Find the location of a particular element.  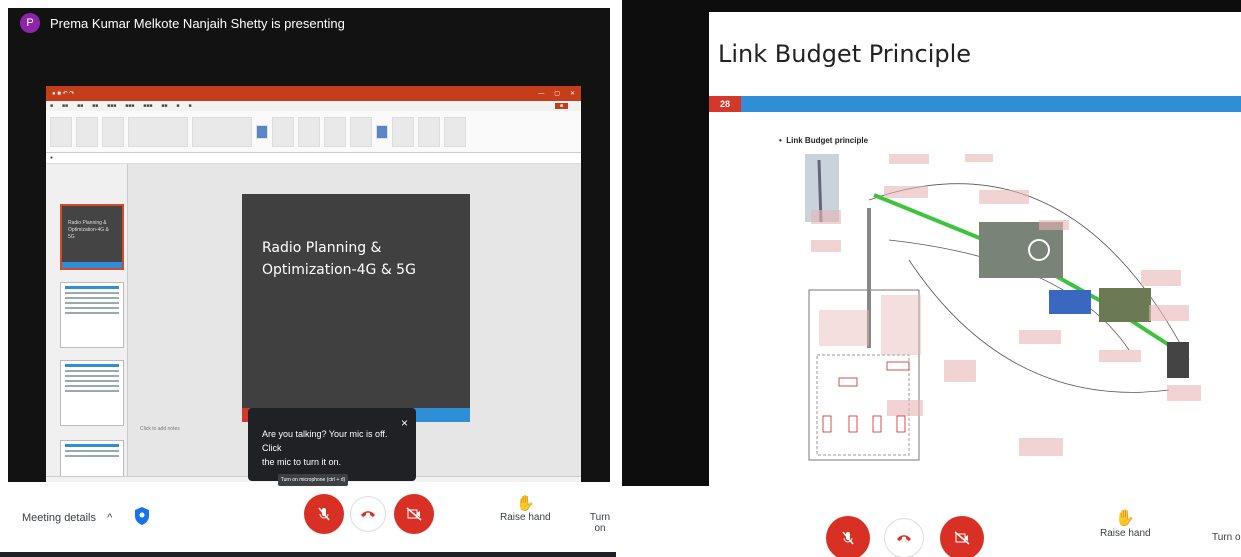

slide-title: Link Budget Principle is located at coordinates (845, 54).